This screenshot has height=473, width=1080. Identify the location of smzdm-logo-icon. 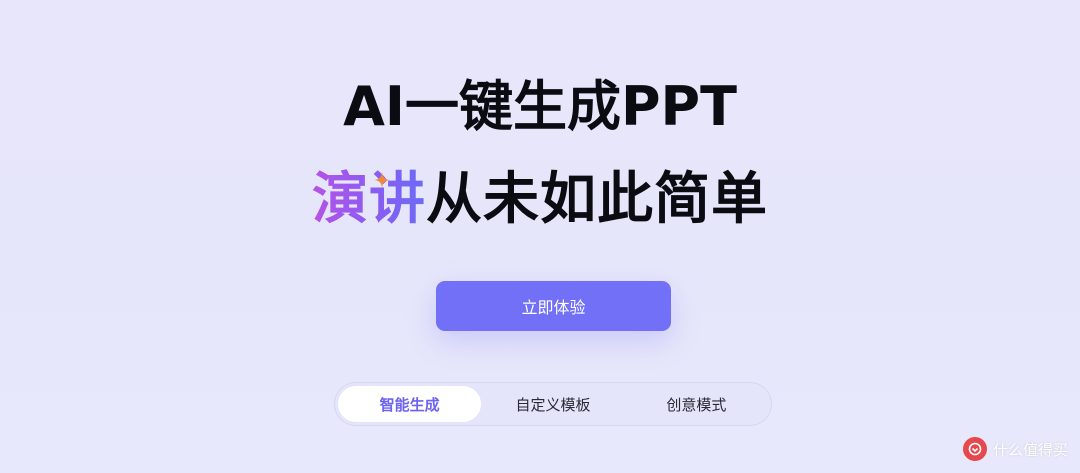
(974, 449).